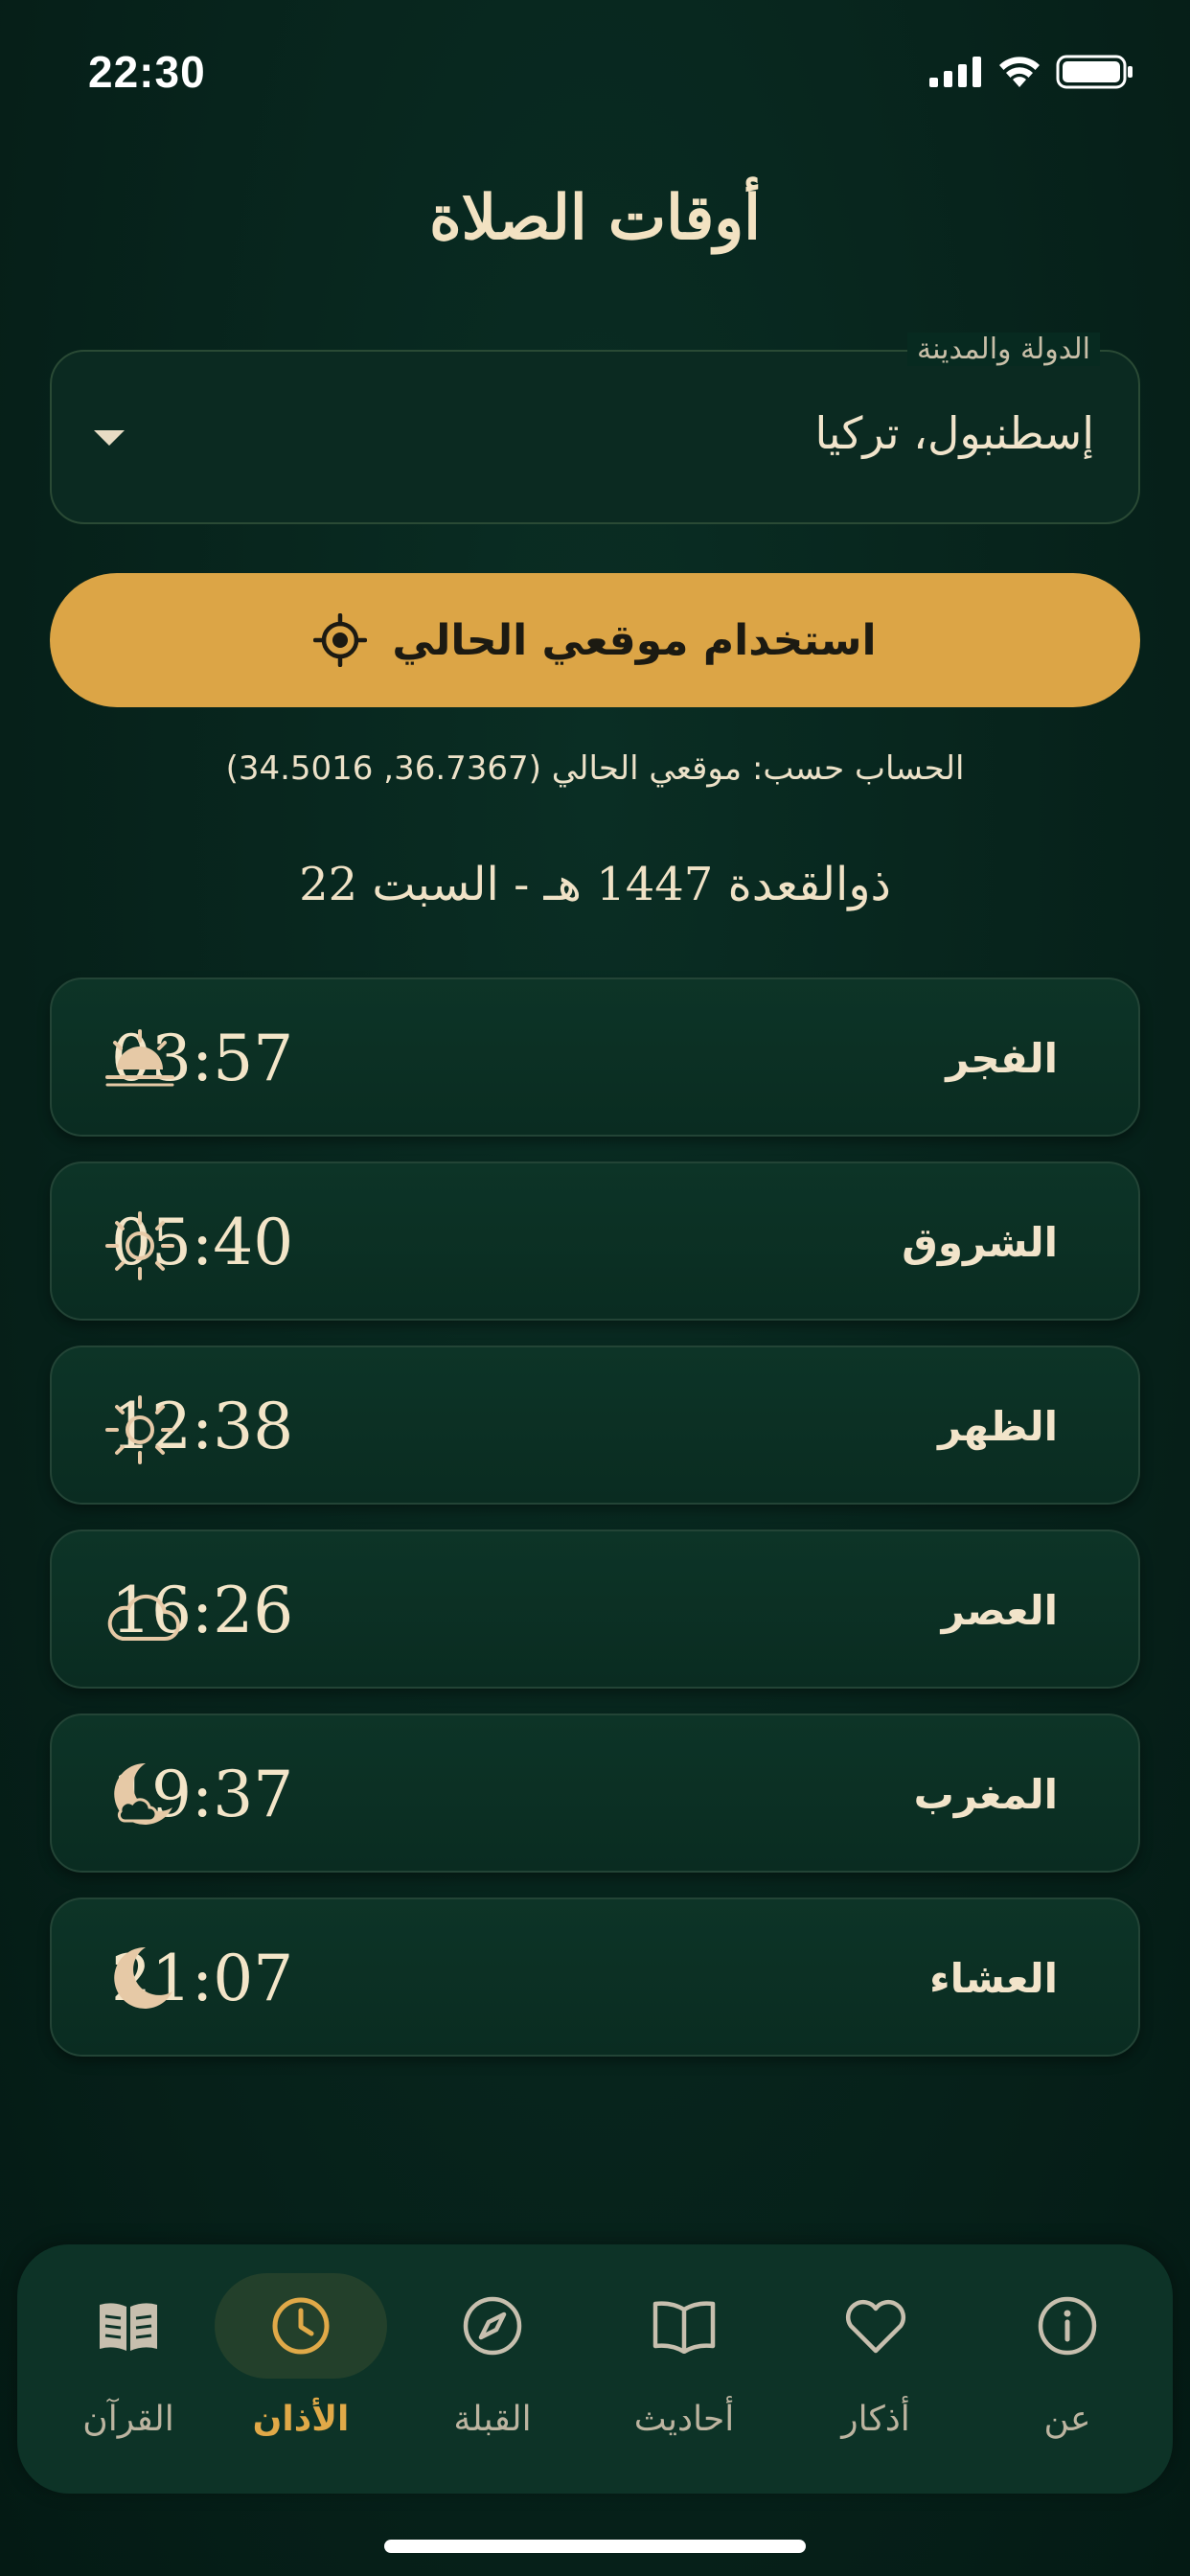  What do you see at coordinates (1067, 2419) in the screenshot?
I see `nav-label-about: عن` at bounding box center [1067, 2419].